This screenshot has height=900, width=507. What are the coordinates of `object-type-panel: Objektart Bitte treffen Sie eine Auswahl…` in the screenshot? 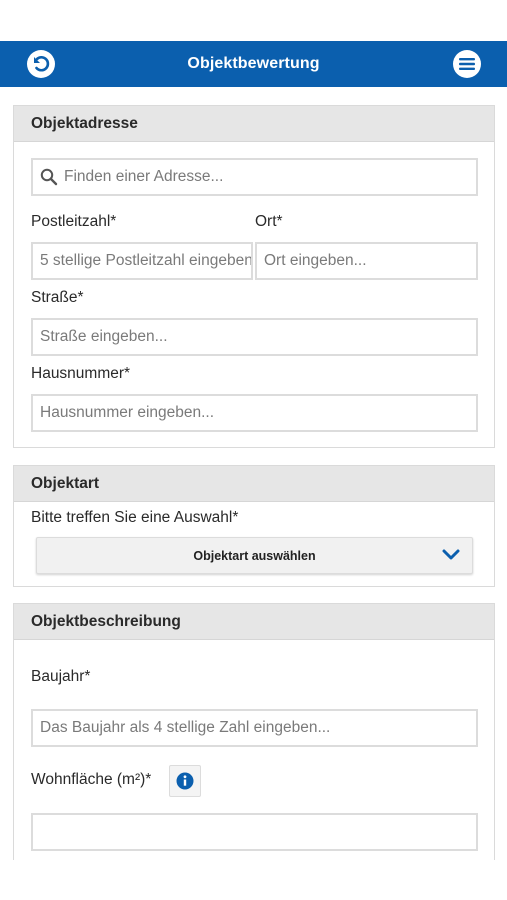 It's located at (254, 526).